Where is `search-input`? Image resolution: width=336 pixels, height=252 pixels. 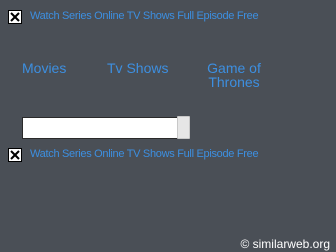 search-input is located at coordinates (100, 128).